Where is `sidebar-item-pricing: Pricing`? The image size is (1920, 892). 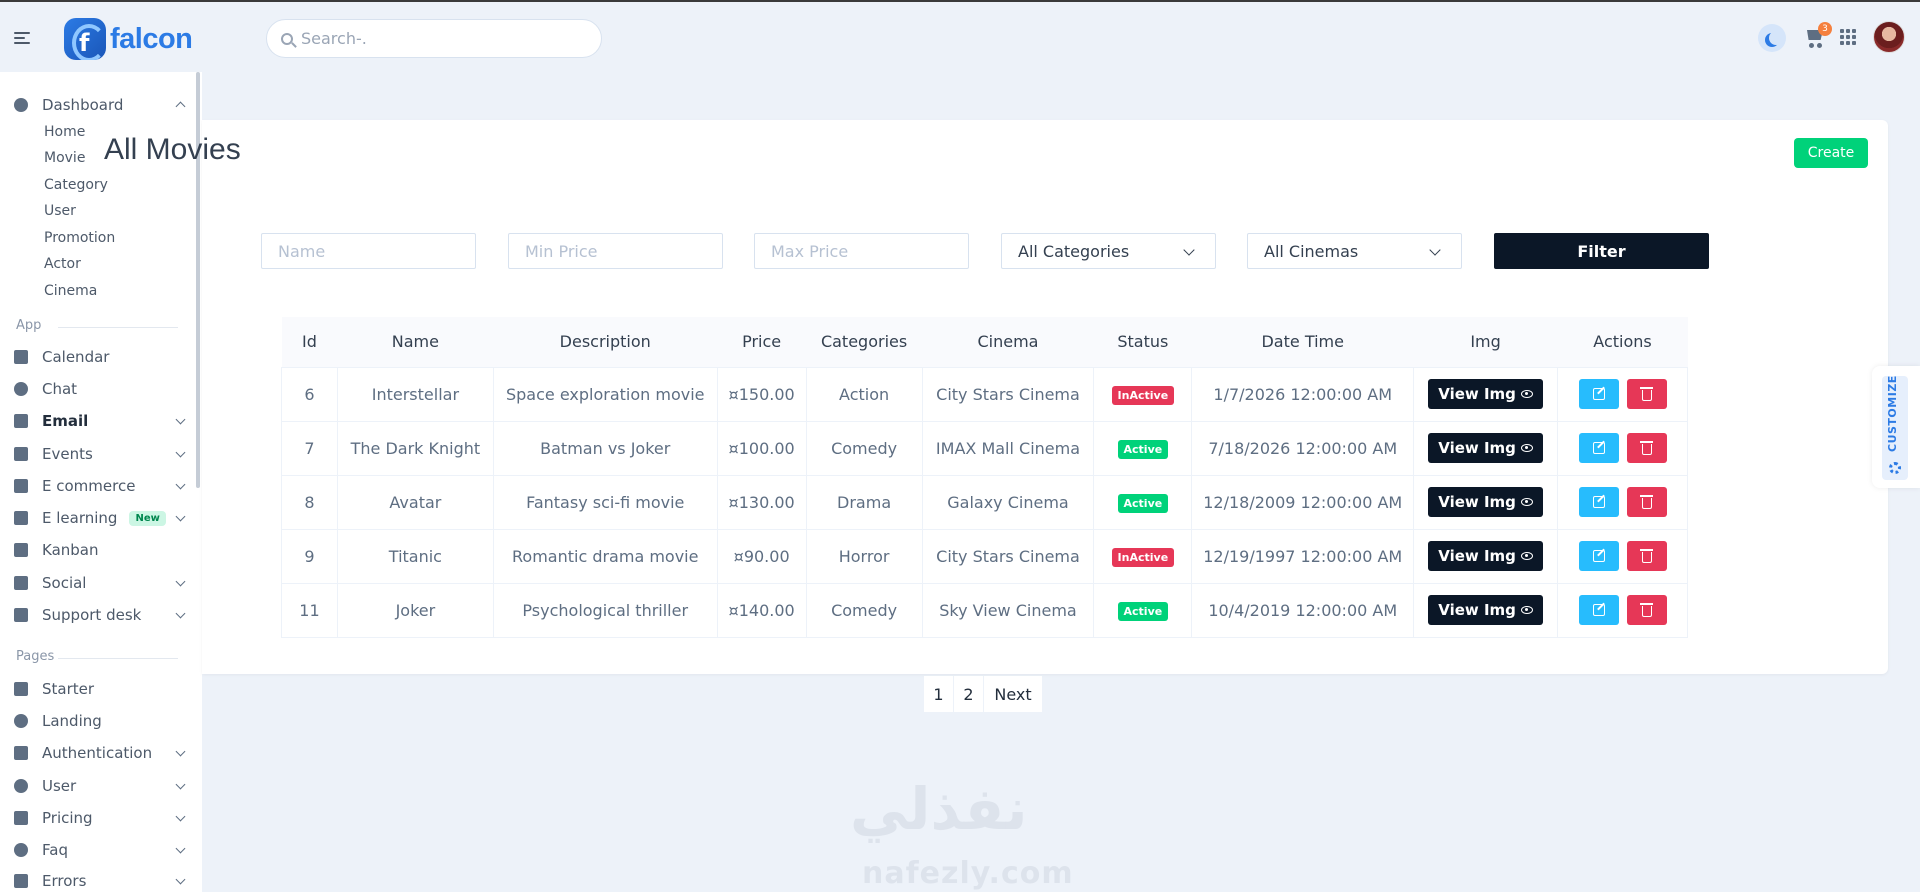 sidebar-item-pricing: Pricing is located at coordinates (100, 818).